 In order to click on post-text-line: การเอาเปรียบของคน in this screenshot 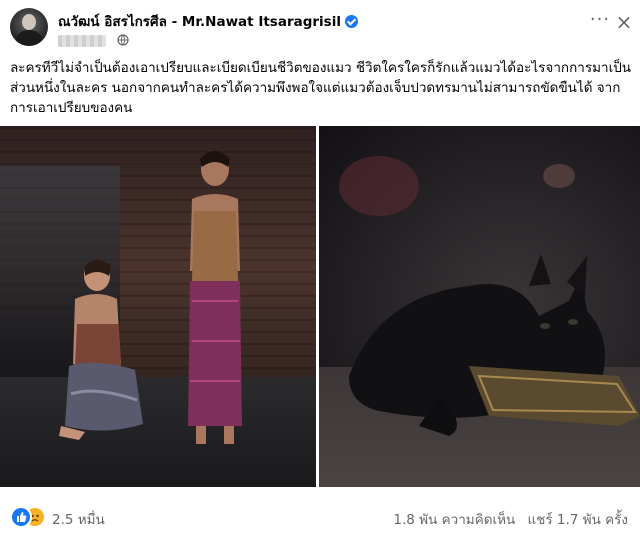, I will do `click(71, 108)`.